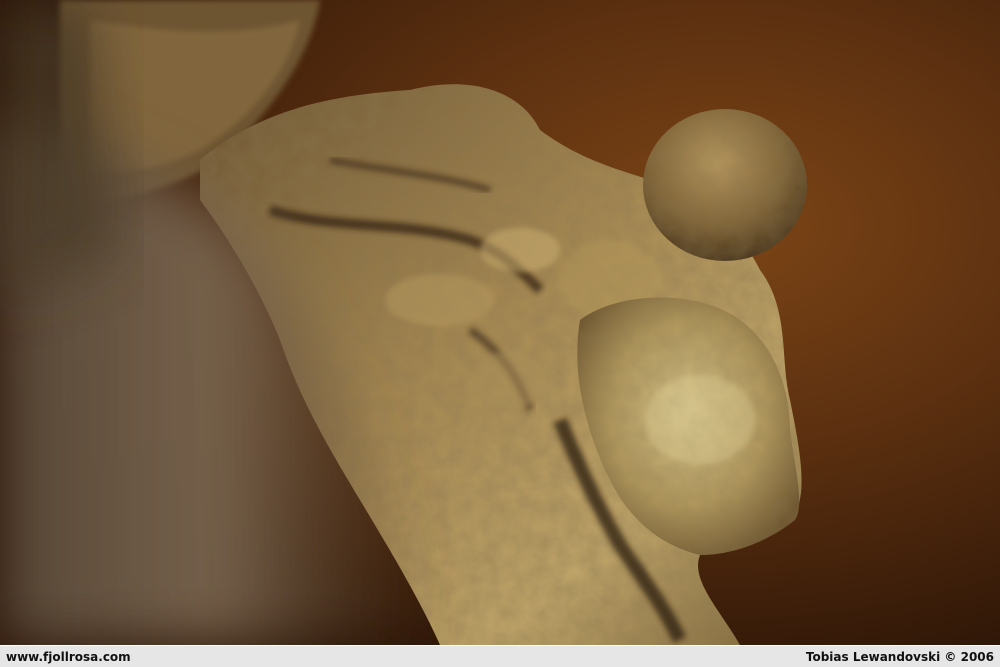 The width and height of the screenshot is (1000, 667). I want to click on photo-credit: Tobias Lewandovski © 2006, so click(899, 656).